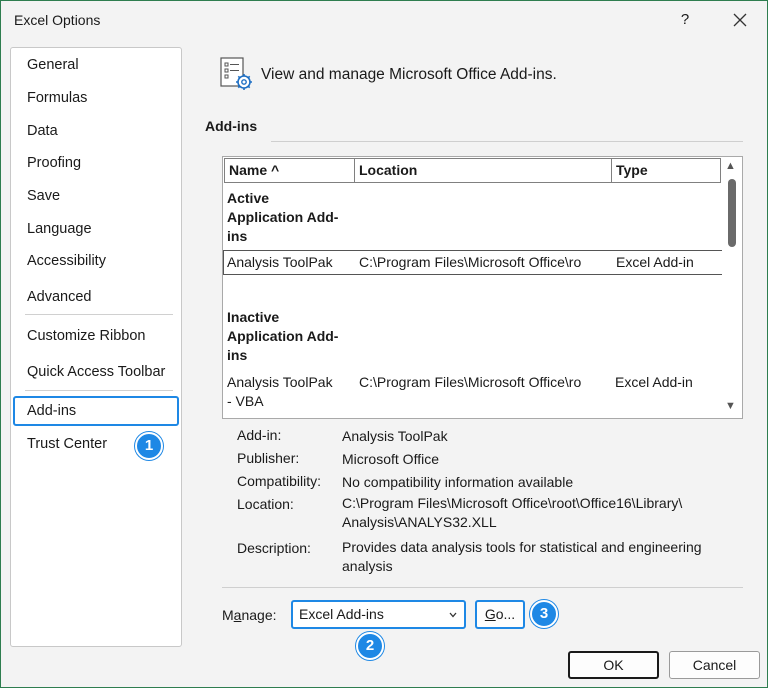  Describe the element at coordinates (390, 459) in the screenshot. I see `detail-value-publisher: Microsoft Office` at that location.